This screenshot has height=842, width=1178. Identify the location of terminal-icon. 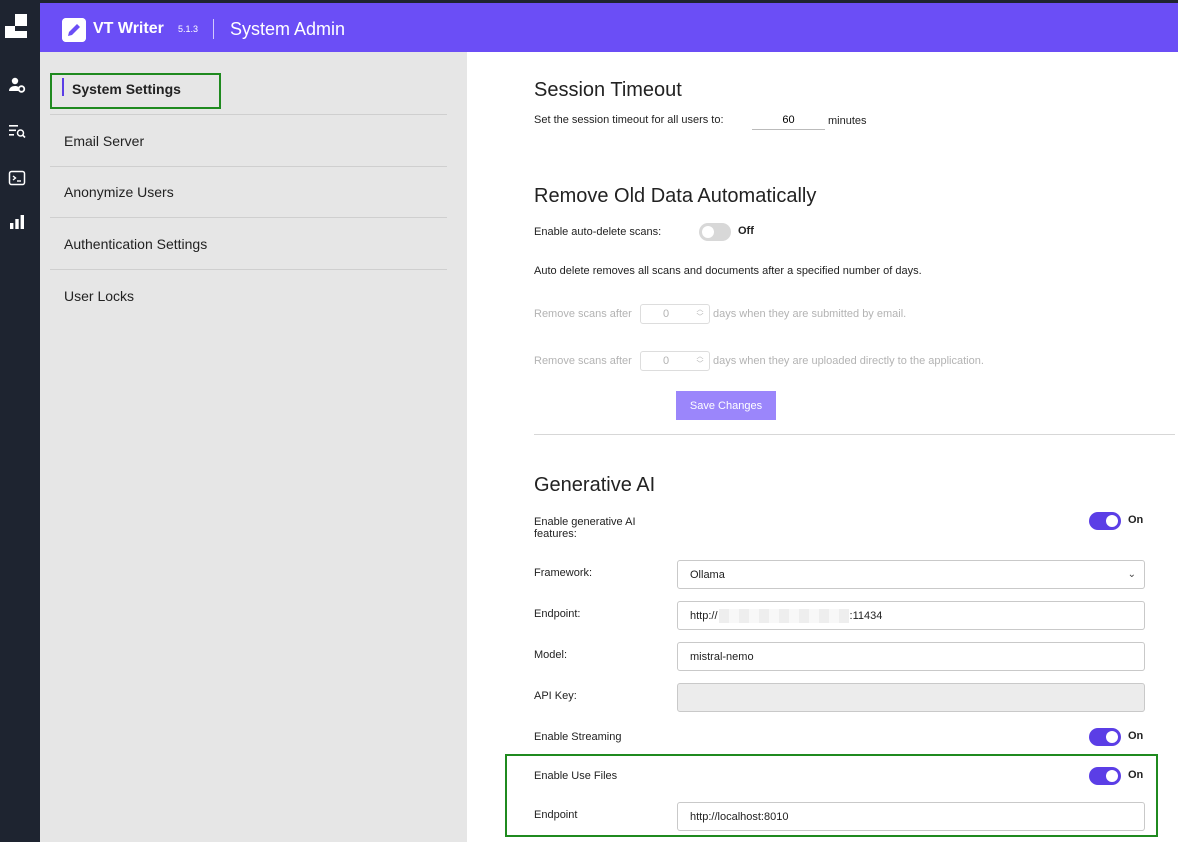
(17, 178).